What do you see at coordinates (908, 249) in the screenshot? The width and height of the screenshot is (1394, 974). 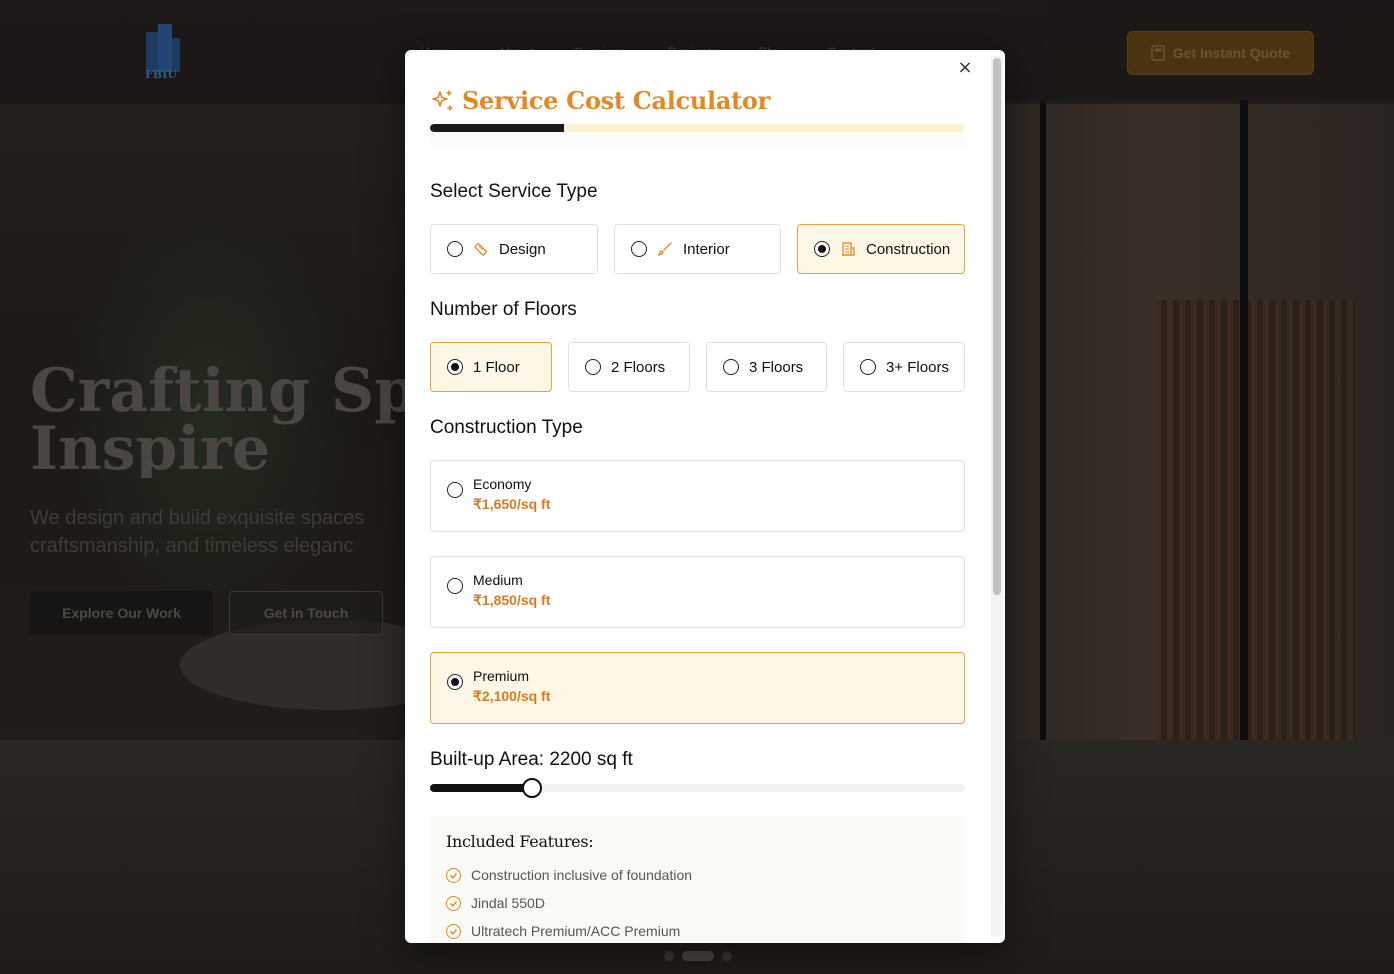 I see `service-option-label: Construction` at bounding box center [908, 249].